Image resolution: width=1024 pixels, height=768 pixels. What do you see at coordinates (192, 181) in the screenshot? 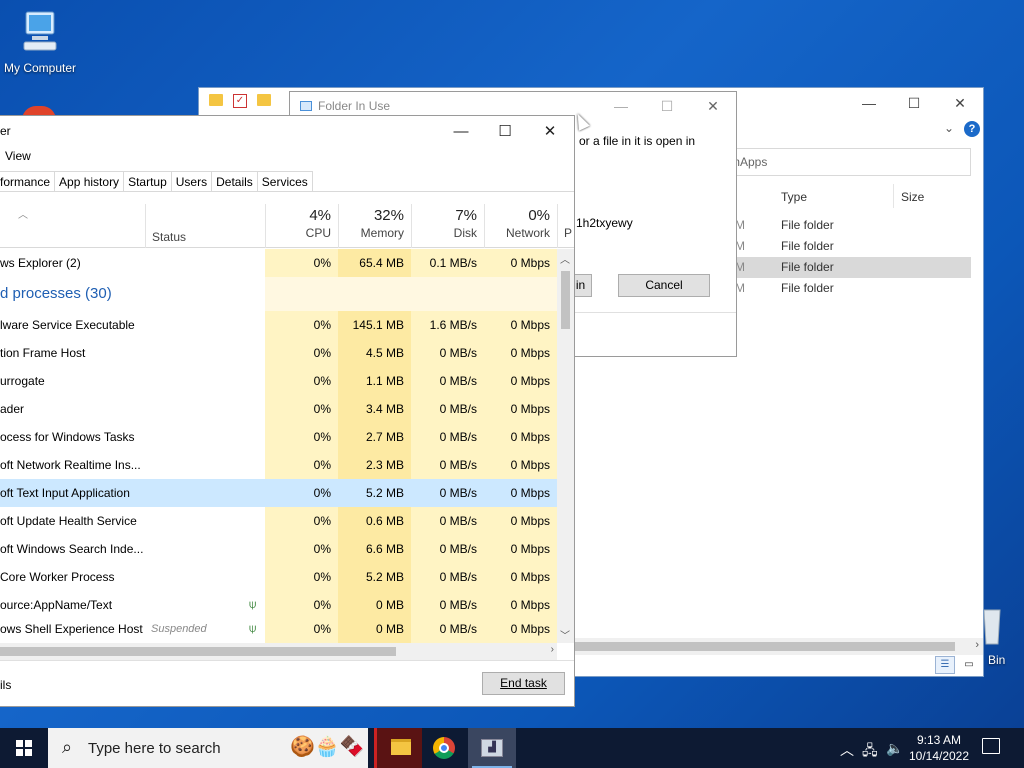
I see `tab-users: Users` at bounding box center [192, 181].